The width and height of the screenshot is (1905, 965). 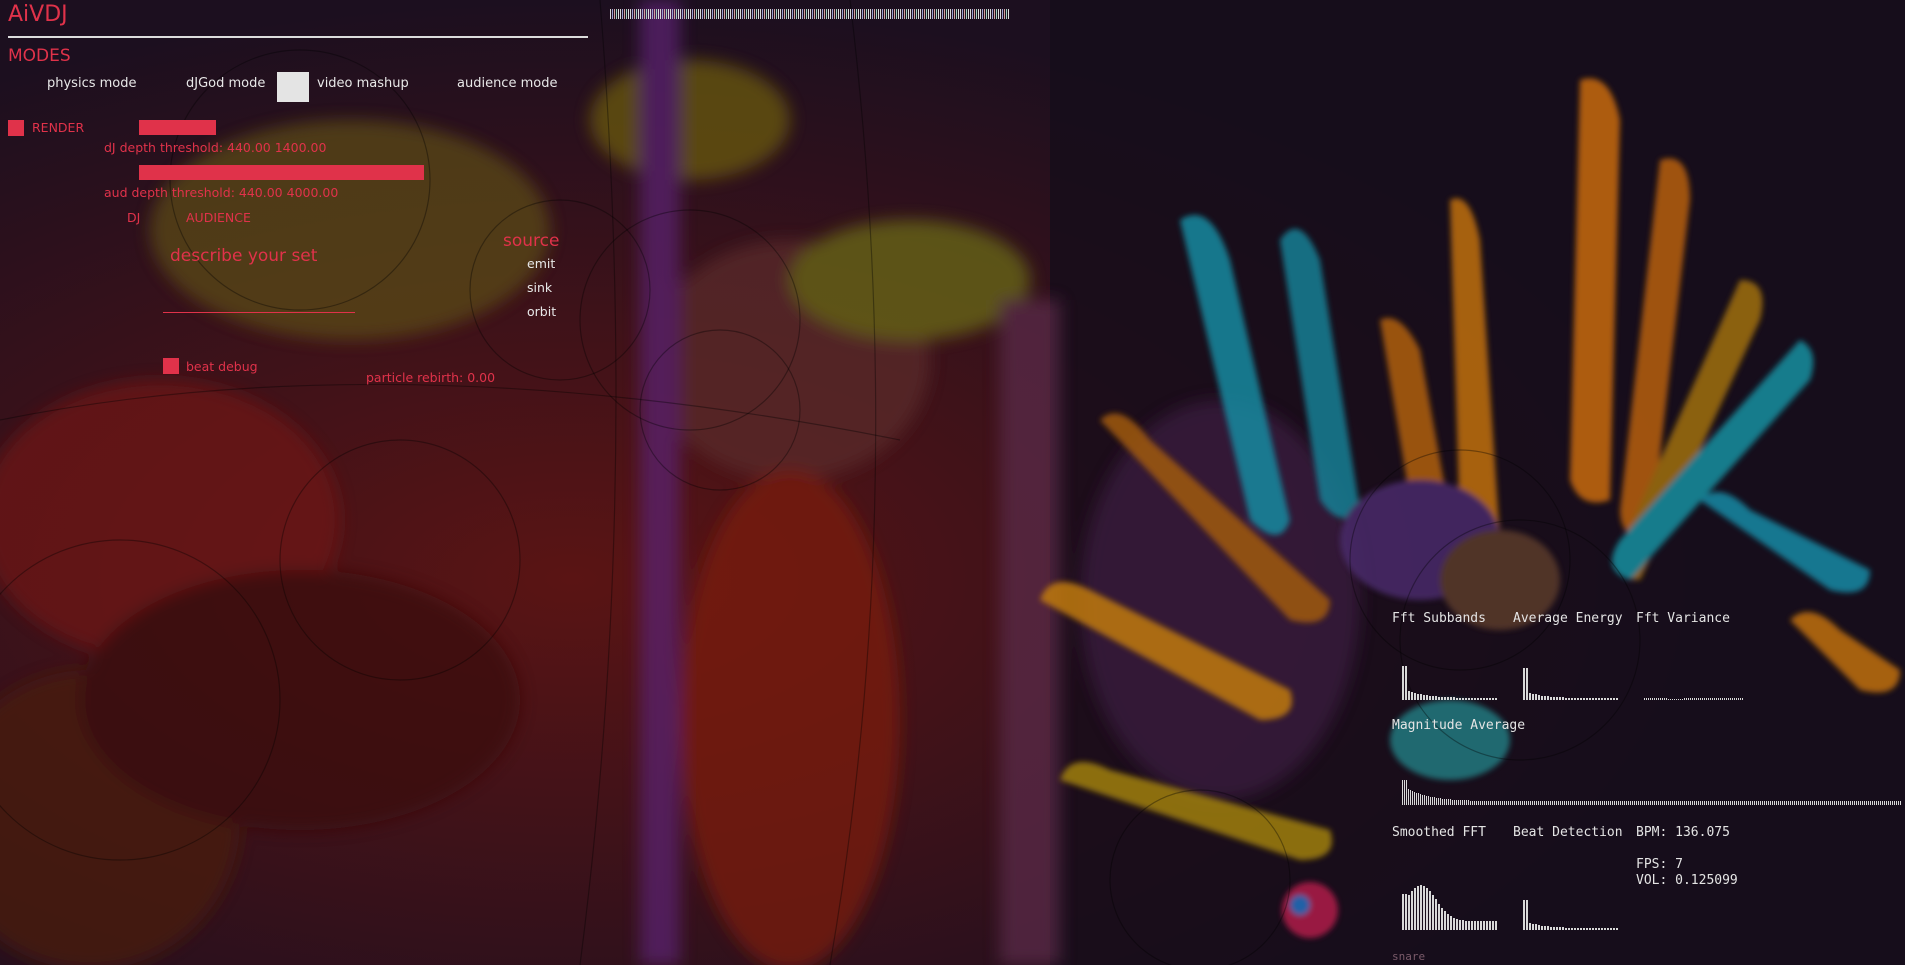 What do you see at coordinates (363, 83) in the screenshot?
I see `video-mashup-button: video mashup` at bounding box center [363, 83].